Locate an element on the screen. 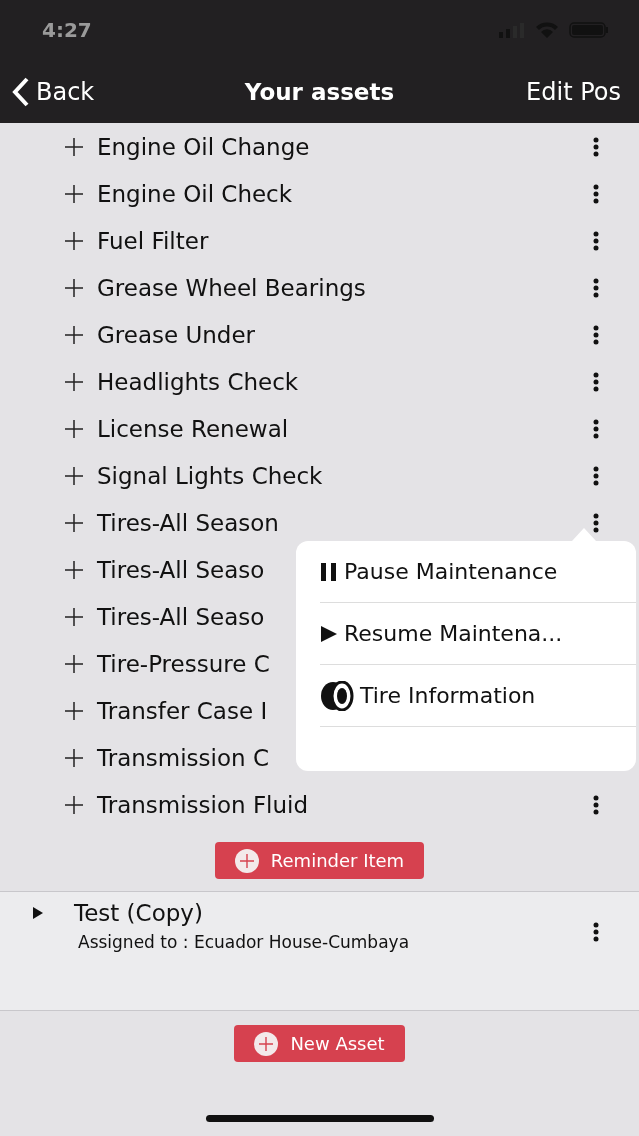 This screenshot has width=639, height=1136. reminder-item: Transmission Fluid is located at coordinates (345, 804).